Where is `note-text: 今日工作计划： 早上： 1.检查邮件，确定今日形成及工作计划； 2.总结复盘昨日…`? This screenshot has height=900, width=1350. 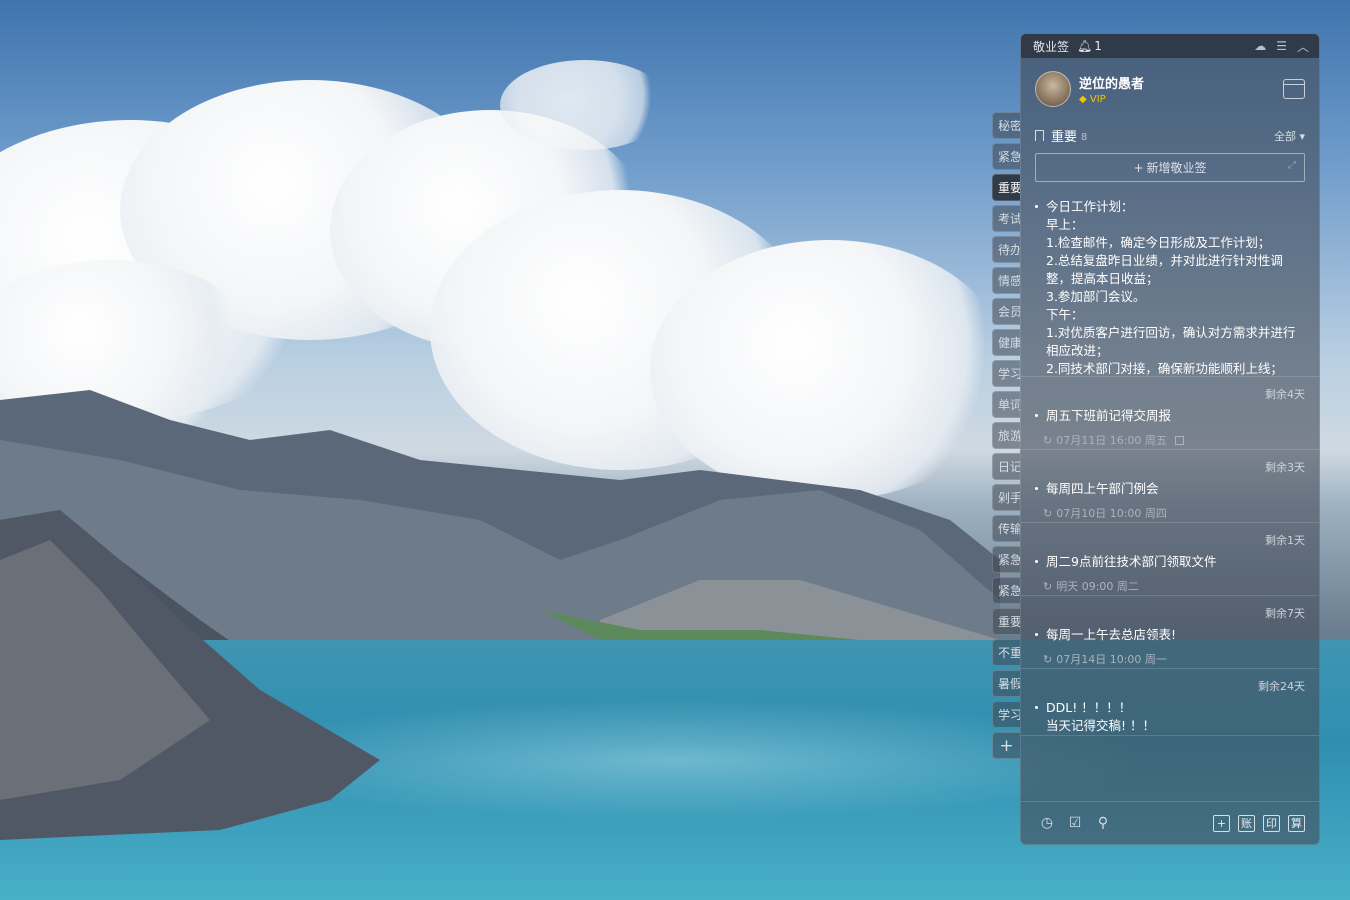
note-text: 今日工作计划： 早上： 1.检查邮件，确定今日形成及工作计划； 2.总结复盘昨日… is located at coordinates (1170, 287).